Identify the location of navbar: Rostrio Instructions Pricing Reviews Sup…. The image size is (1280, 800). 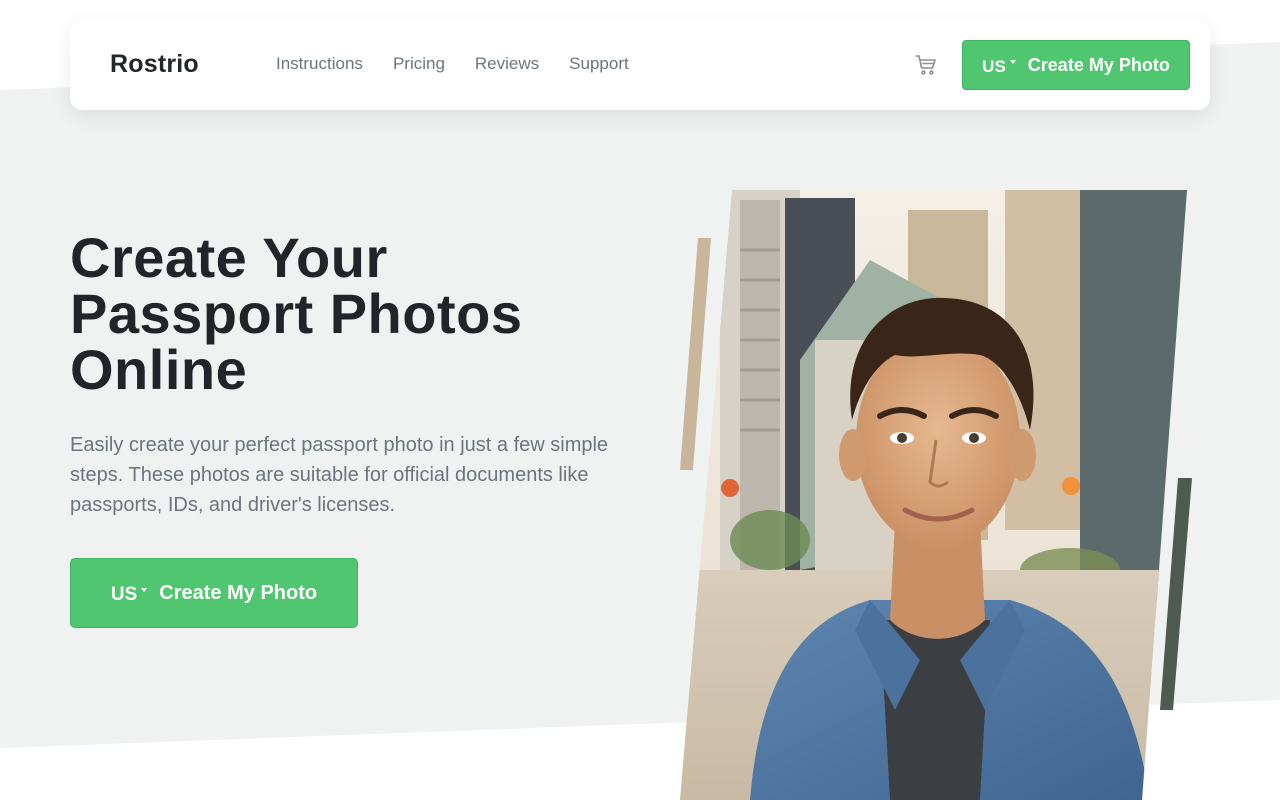
(640, 65).